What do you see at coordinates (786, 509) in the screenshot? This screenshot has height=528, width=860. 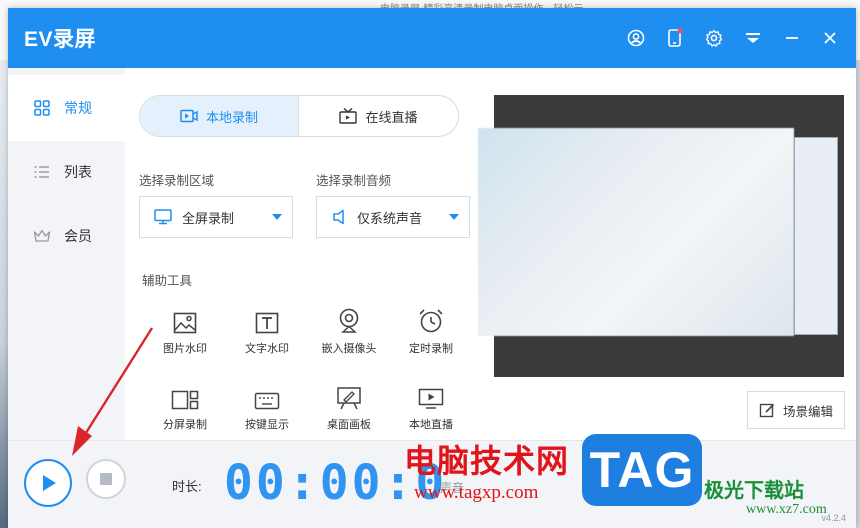 I see `jiguang-url: www.xz7.com` at bounding box center [786, 509].